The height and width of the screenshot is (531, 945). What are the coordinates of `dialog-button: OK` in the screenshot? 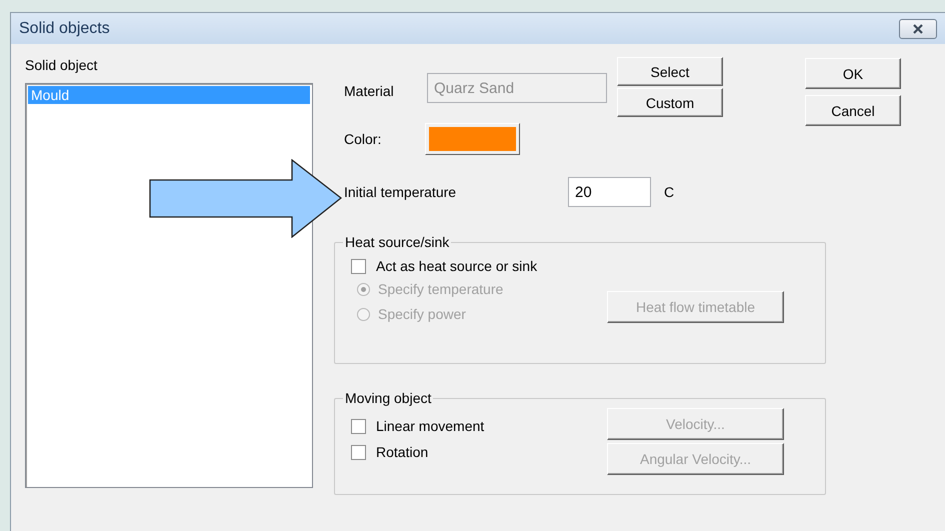 It's located at (853, 73).